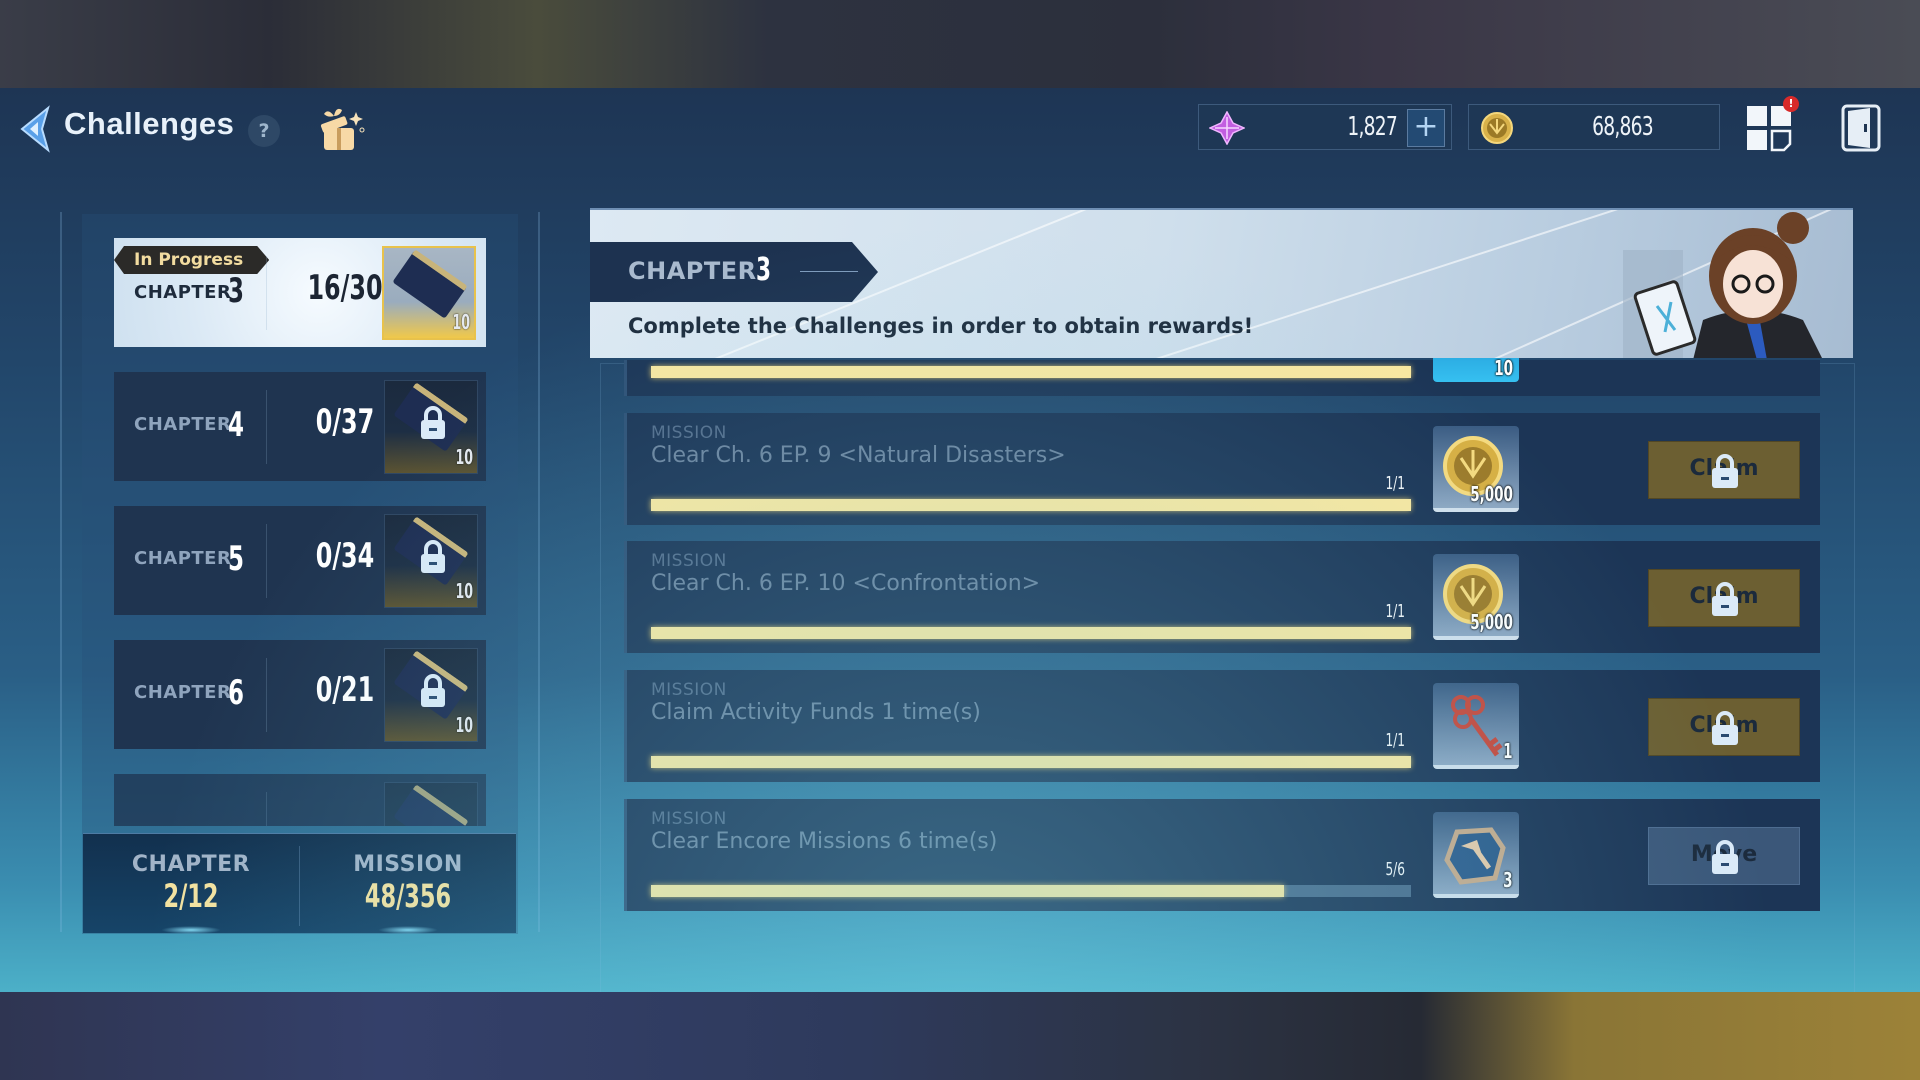 This screenshot has height=1080, width=1920. Describe the element at coordinates (1372, 127) in the screenshot. I see `gem-count: 1,827` at that location.